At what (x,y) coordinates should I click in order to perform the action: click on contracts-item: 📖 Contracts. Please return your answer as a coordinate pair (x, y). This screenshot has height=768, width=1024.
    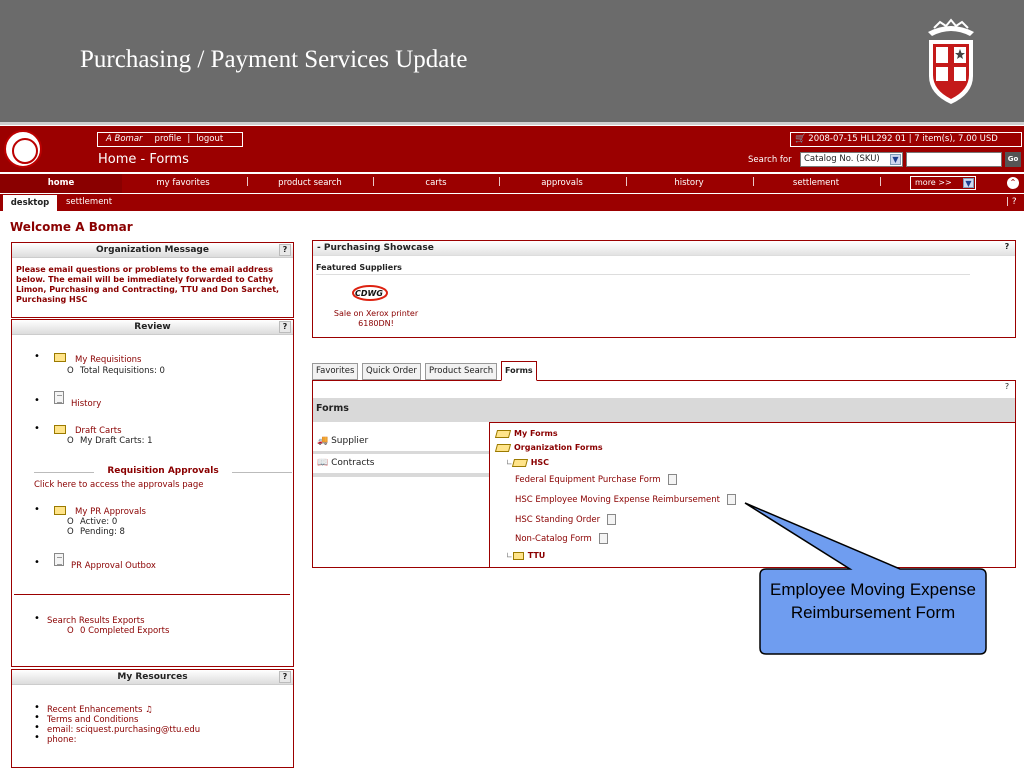
    Looking at the image, I should click on (401, 463).